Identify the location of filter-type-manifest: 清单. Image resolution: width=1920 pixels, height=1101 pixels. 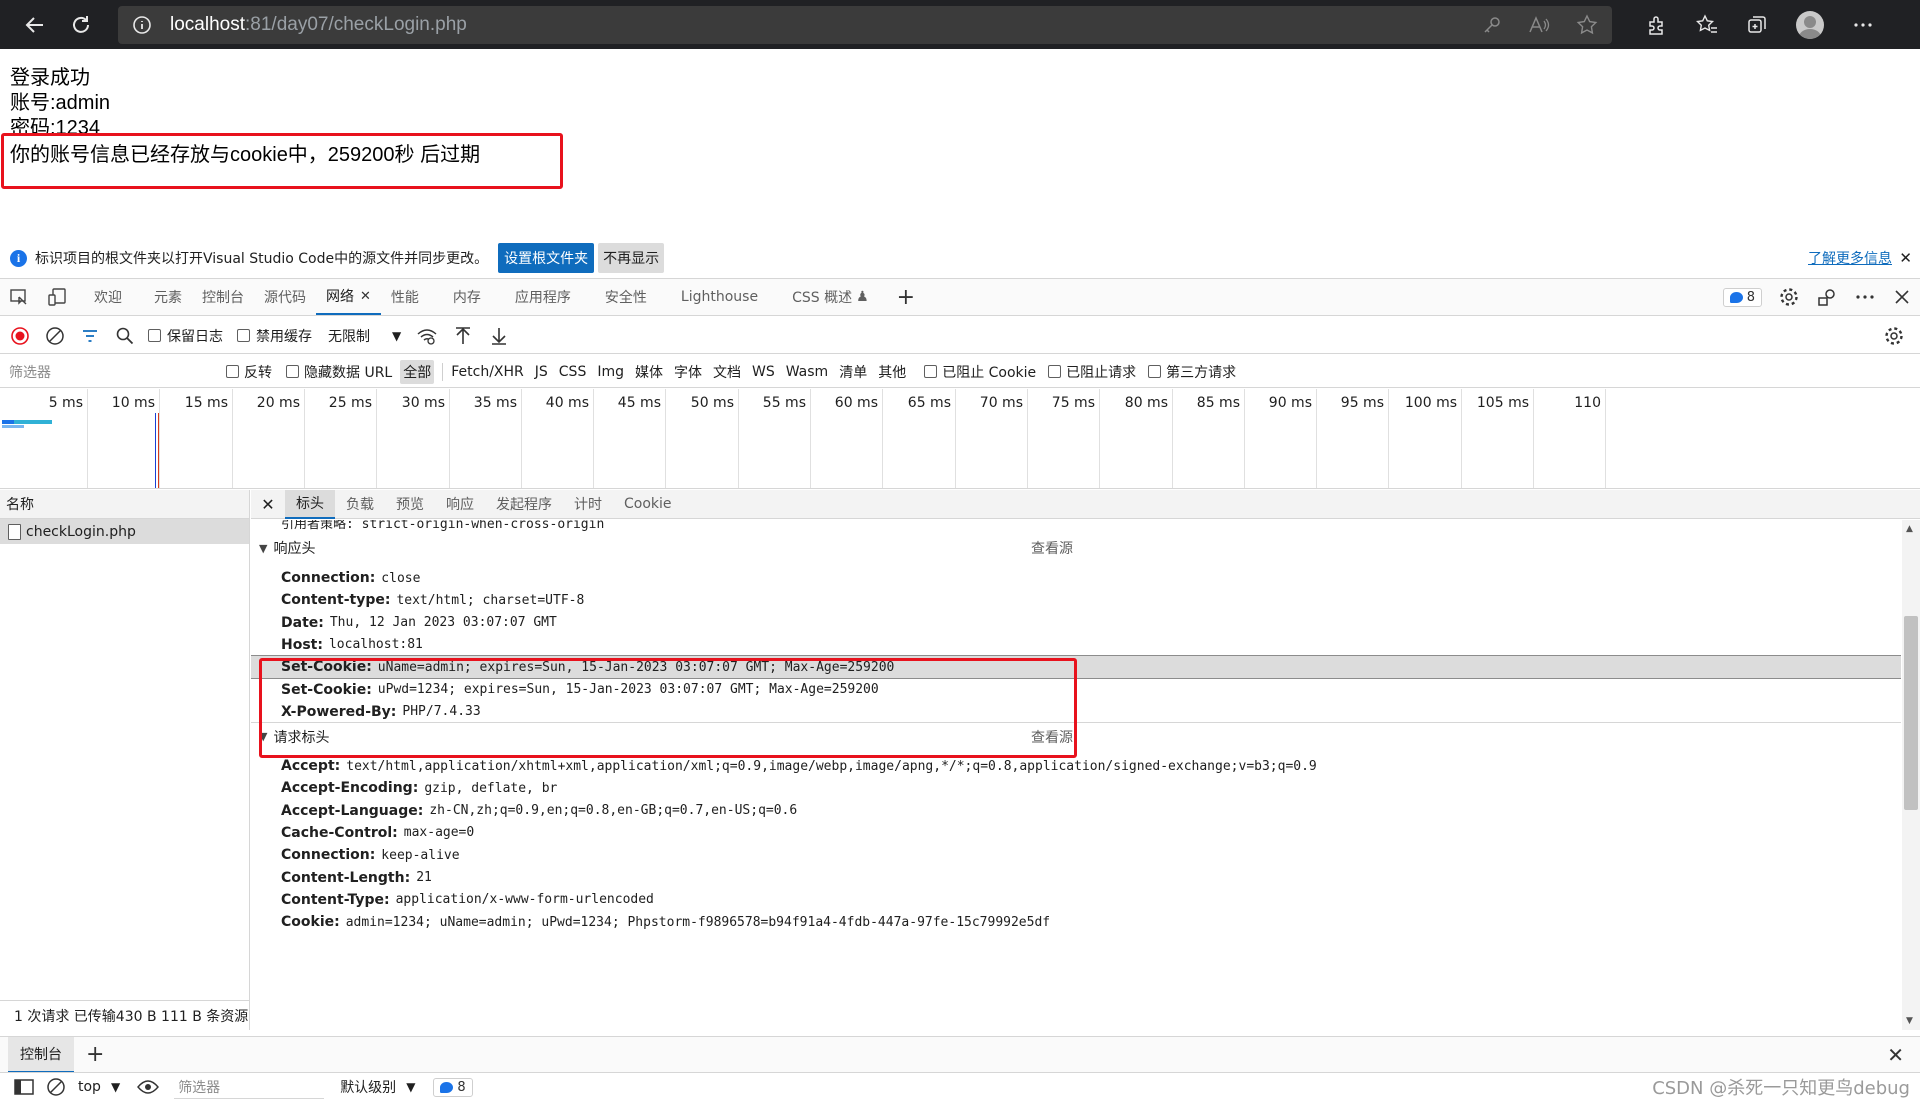
(853, 372).